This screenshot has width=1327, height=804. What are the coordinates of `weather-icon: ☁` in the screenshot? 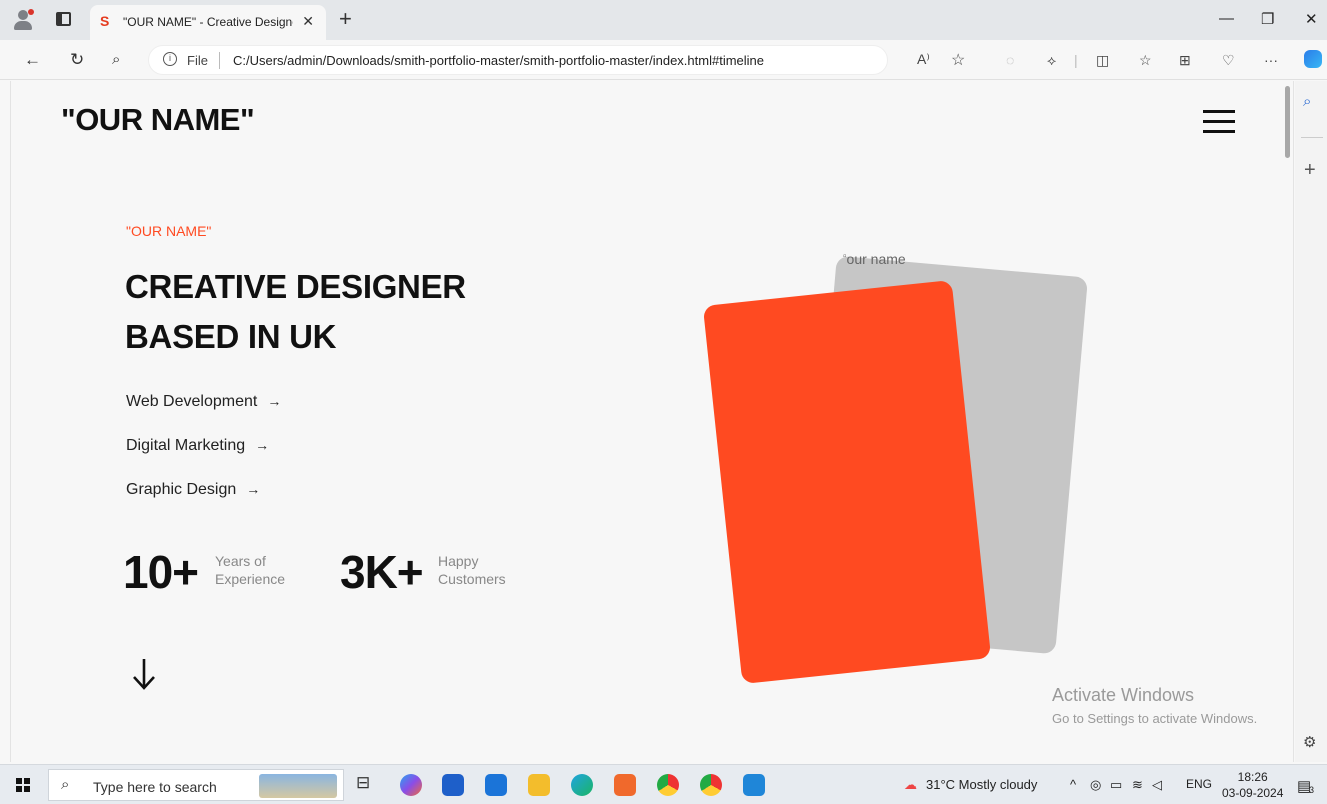 It's located at (910, 785).